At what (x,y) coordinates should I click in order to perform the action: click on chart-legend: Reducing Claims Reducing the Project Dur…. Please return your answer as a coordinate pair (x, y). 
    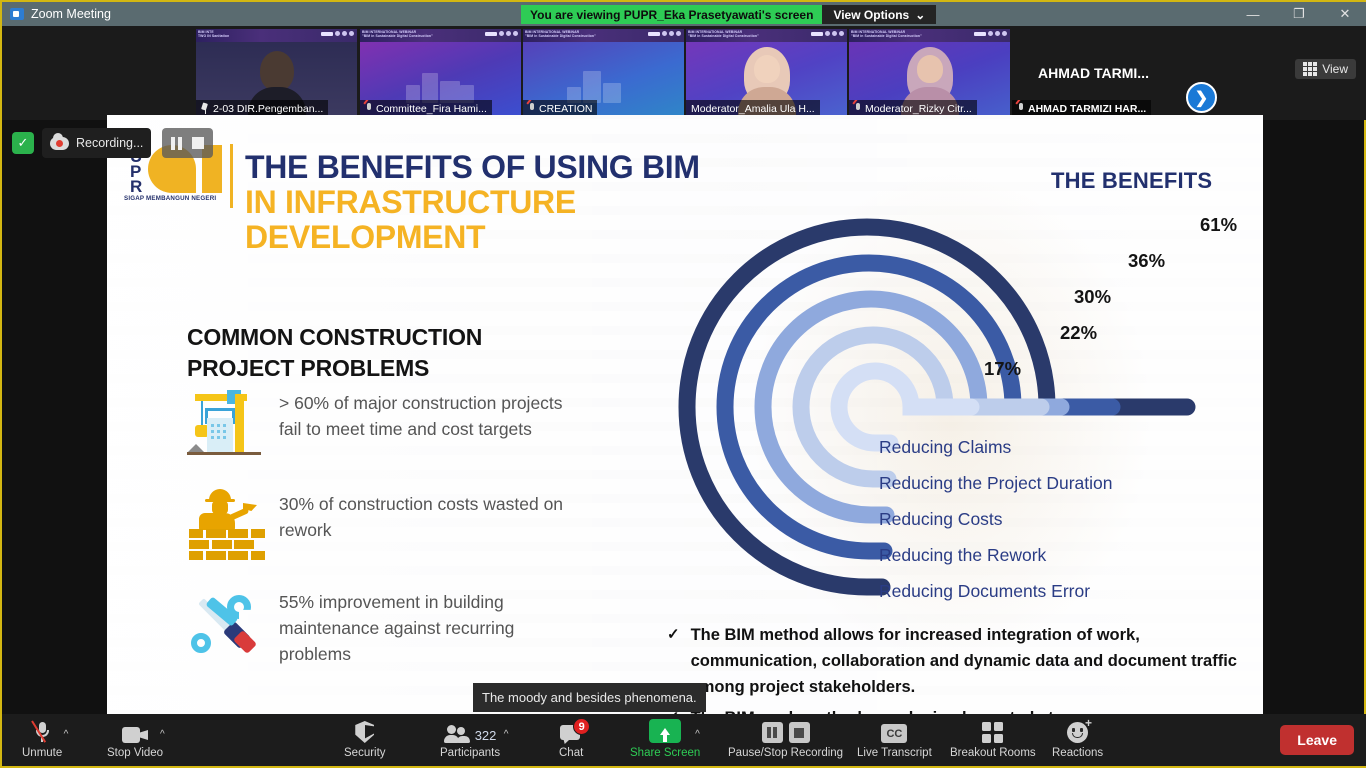
    Looking at the image, I should click on (1034, 519).